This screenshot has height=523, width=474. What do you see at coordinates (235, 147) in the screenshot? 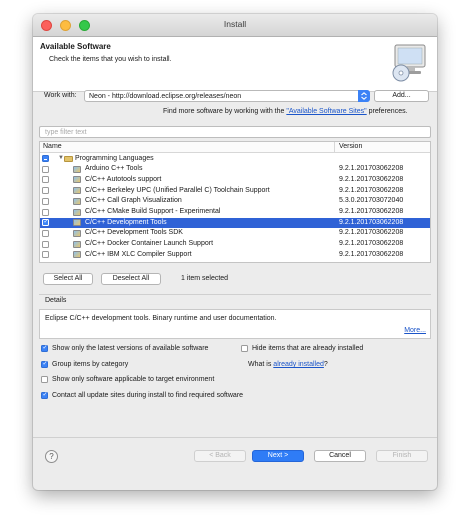
I see `table-header: Name Version` at bounding box center [235, 147].